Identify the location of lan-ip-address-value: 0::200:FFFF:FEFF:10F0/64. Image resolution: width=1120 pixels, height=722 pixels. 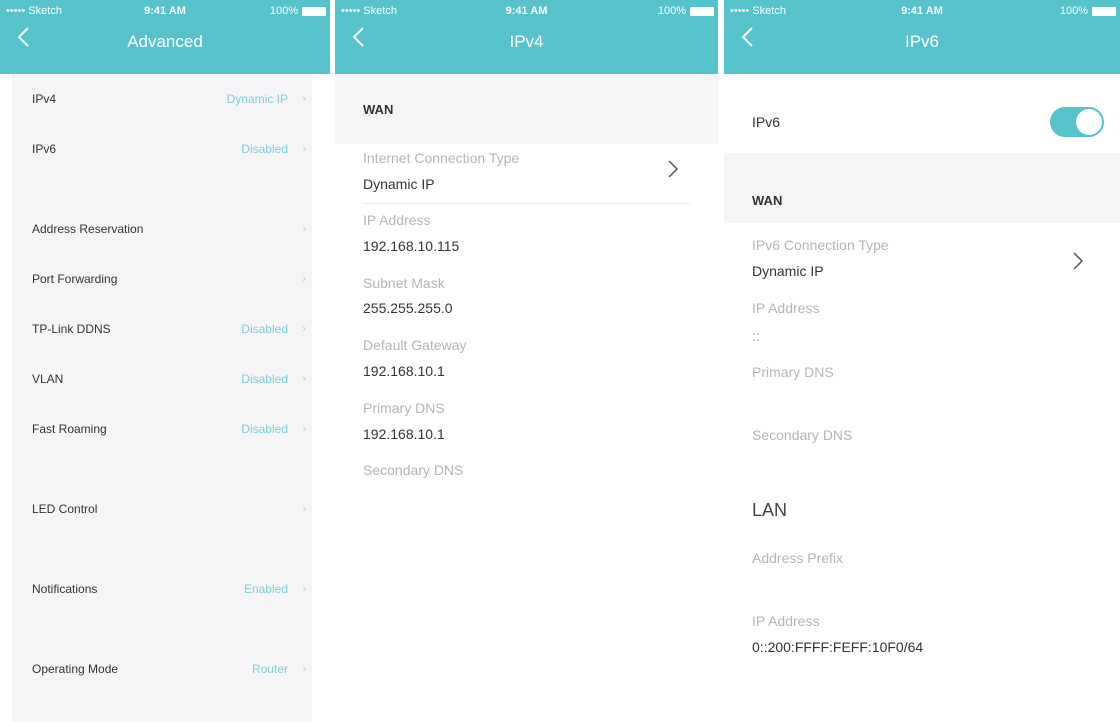
(838, 647).